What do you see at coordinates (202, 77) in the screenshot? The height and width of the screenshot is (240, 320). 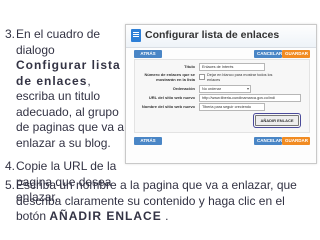 I see `count-checkbox` at bounding box center [202, 77].